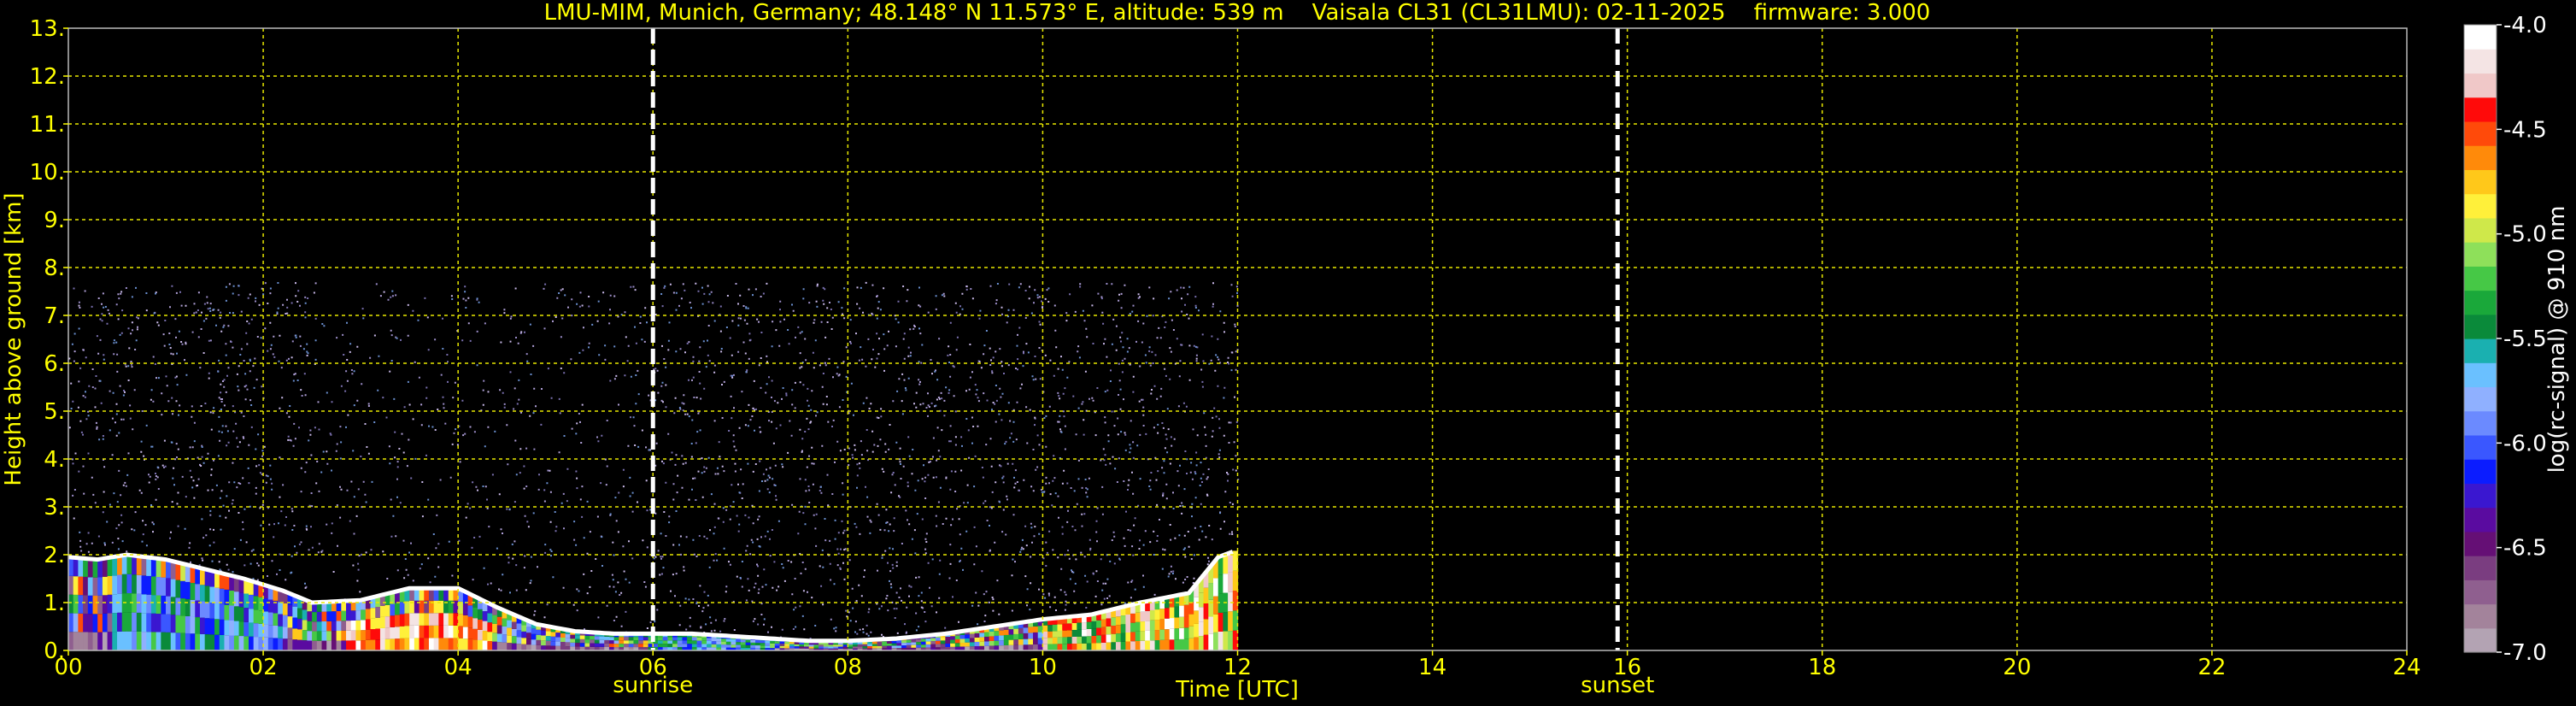 The height and width of the screenshot is (706, 2576). I want to click on y-tick-label: 2., so click(54, 555).